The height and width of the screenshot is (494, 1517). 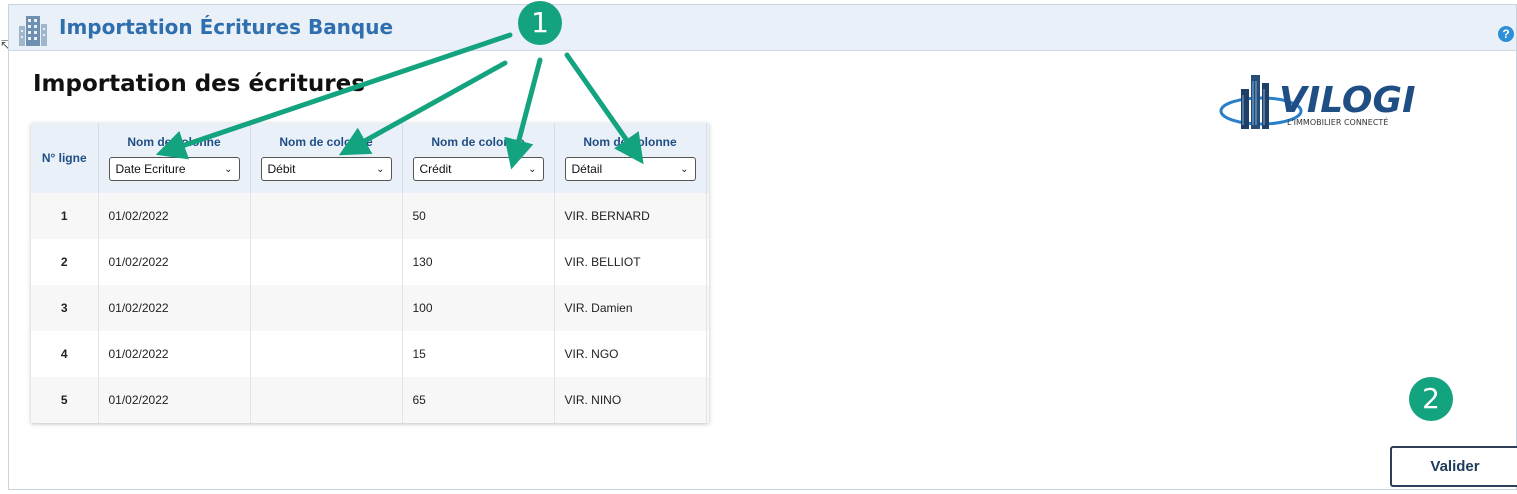 What do you see at coordinates (326, 169) in the screenshot?
I see `column-select-2: Débit ⌄` at bounding box center [326, 169].